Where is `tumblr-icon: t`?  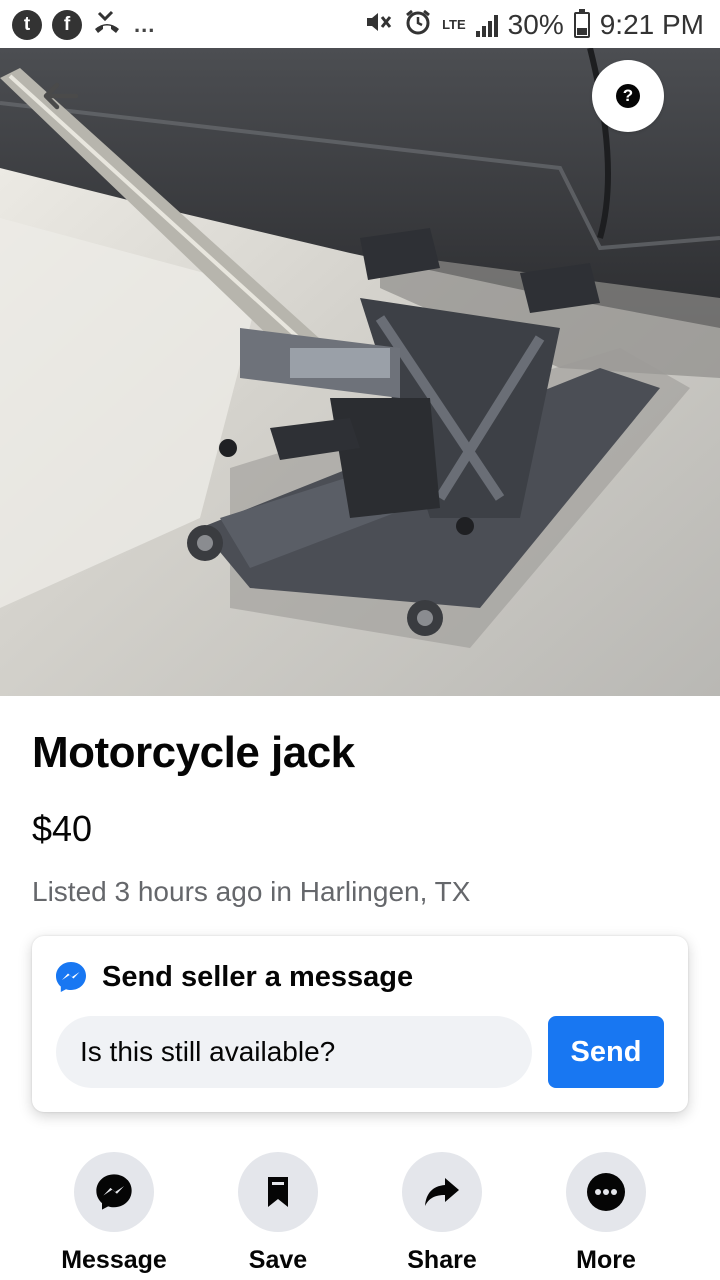
tumblr-icon: t is located at coordinates (27, 24).